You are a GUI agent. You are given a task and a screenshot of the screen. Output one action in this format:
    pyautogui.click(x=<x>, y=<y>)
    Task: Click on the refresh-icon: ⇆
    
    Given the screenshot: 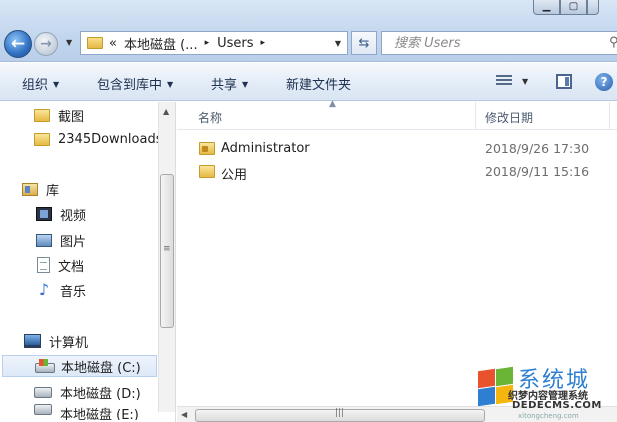 What is the action you would take?
    pyautogui.click(x=364, y=43)
    